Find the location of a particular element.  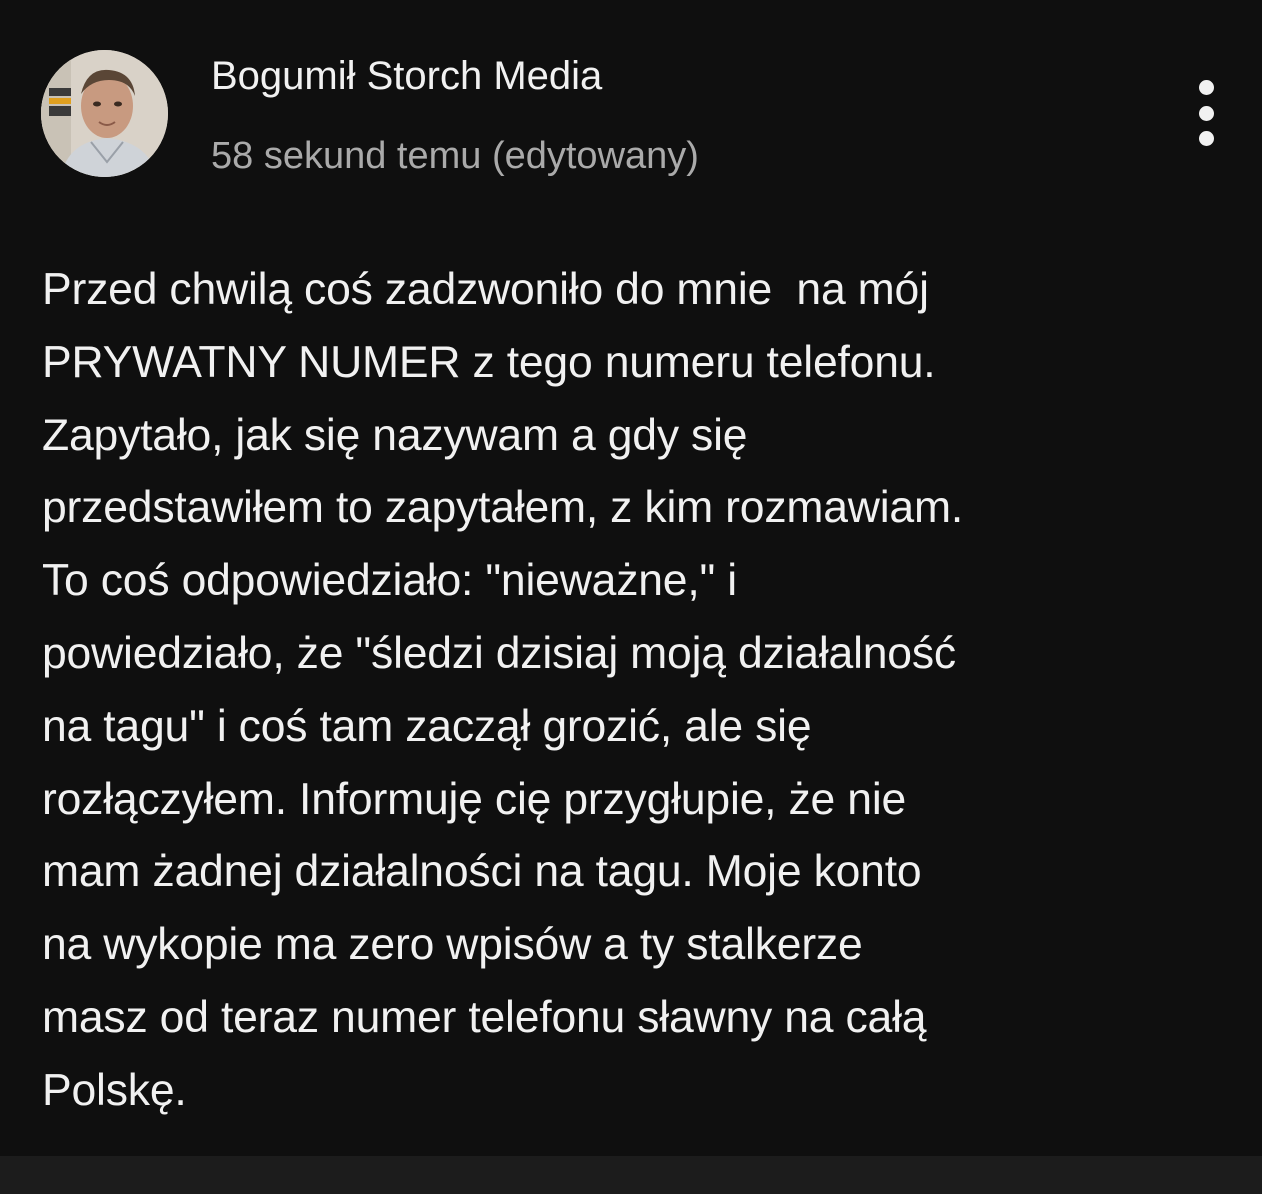

avatar-photo is located at coordinates (104, 113).